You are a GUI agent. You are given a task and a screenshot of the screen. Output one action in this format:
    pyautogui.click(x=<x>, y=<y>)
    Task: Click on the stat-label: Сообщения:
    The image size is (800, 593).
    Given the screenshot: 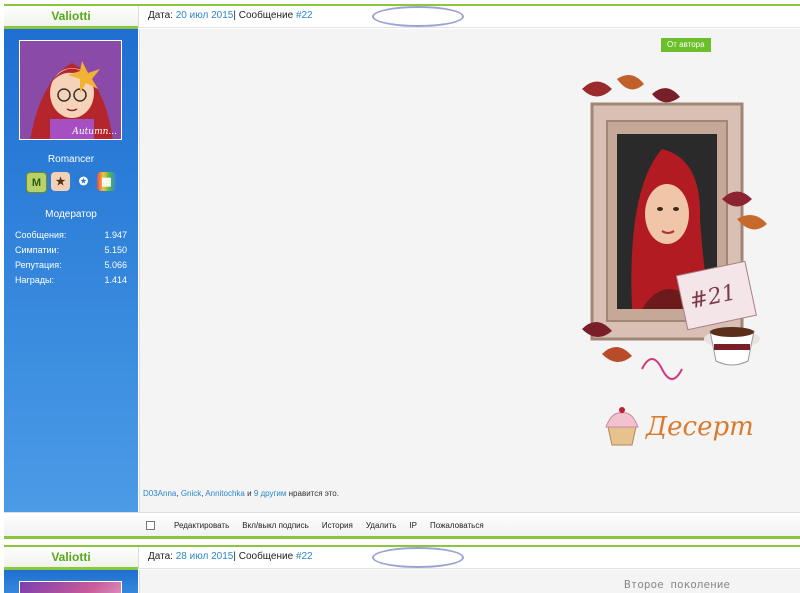 What is the action you would take?
    pyautogui.click(x=41, y=235)
    